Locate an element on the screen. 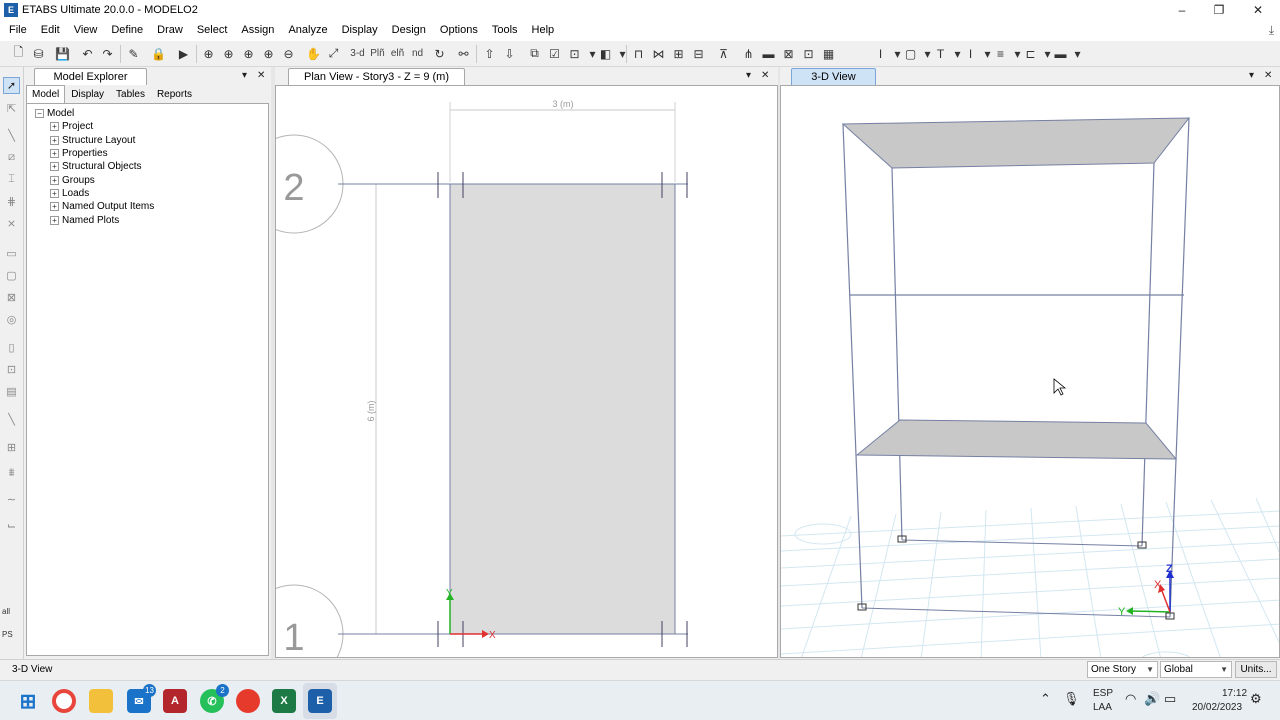  explorer-tab-reports: Reports is located at coordinates (174, 94).